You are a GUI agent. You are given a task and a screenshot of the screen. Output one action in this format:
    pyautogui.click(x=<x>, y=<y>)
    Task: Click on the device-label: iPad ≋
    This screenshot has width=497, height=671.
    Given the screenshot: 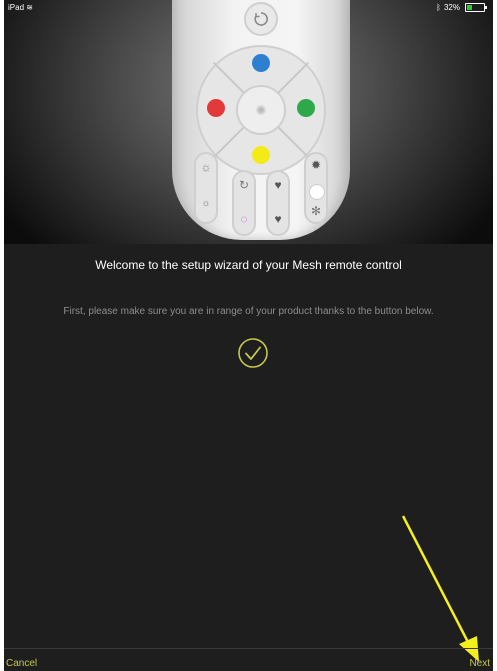 What is the action you would take?
    pyautogui.click(x=20, y=7)
    